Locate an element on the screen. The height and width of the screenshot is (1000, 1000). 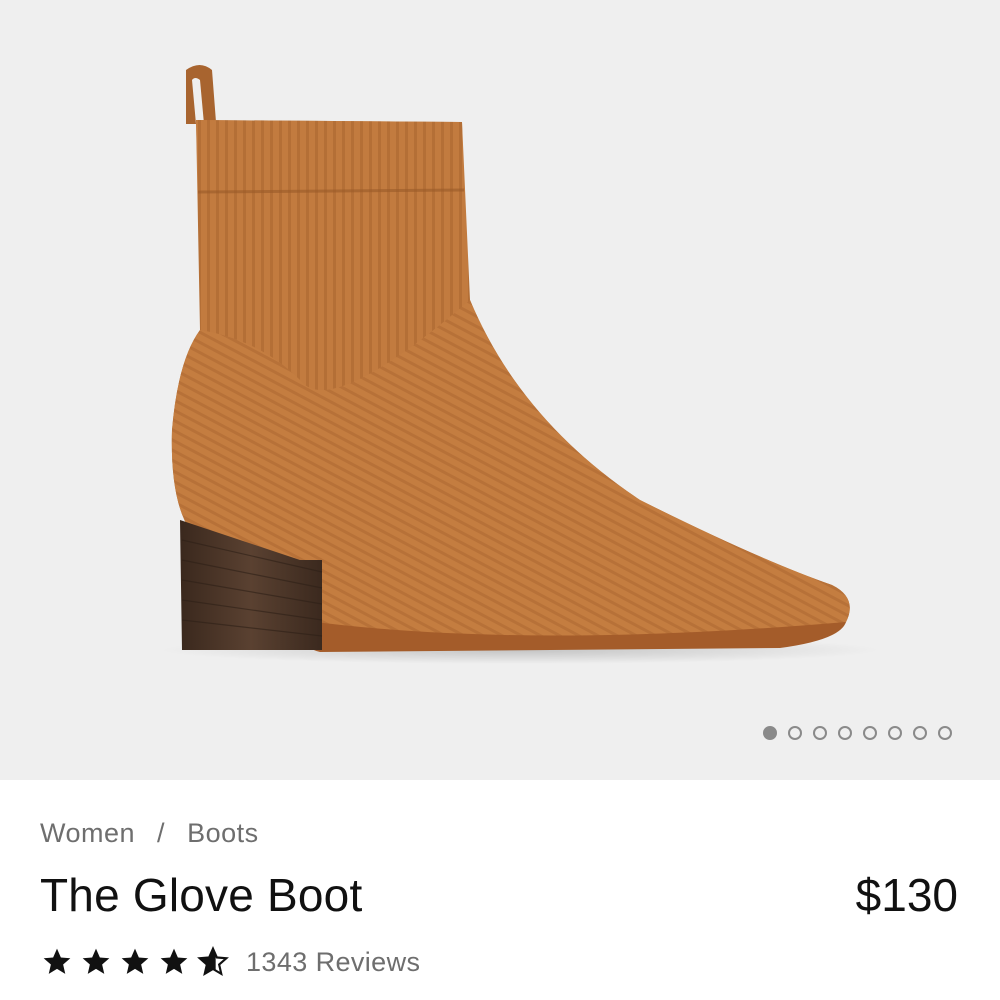
breadcrumb-link-women: Women is located at coordinates (87, 833).